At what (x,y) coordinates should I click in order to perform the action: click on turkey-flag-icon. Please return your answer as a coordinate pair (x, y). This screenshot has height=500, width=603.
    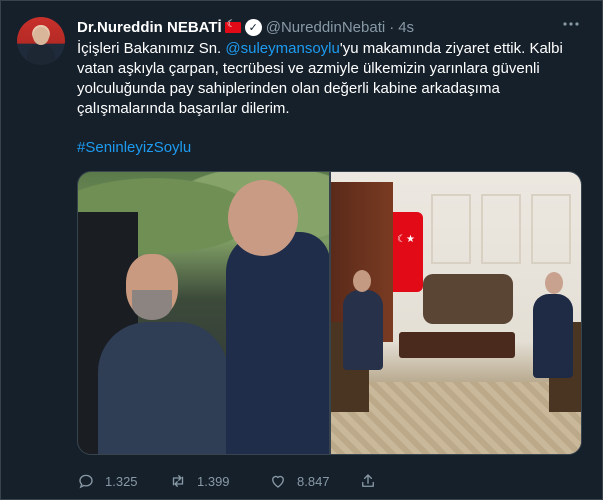
    Looking at the image, I should click on (232, 26).